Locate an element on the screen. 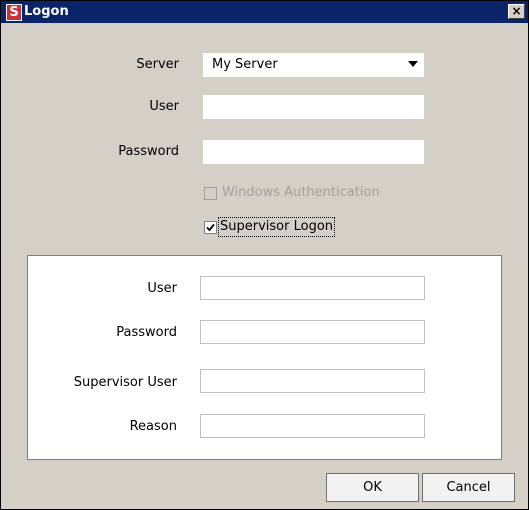 Image resolution: width=529 pixels, height=510 pixels. ok-button: OK is located at coordinates (372, 487).